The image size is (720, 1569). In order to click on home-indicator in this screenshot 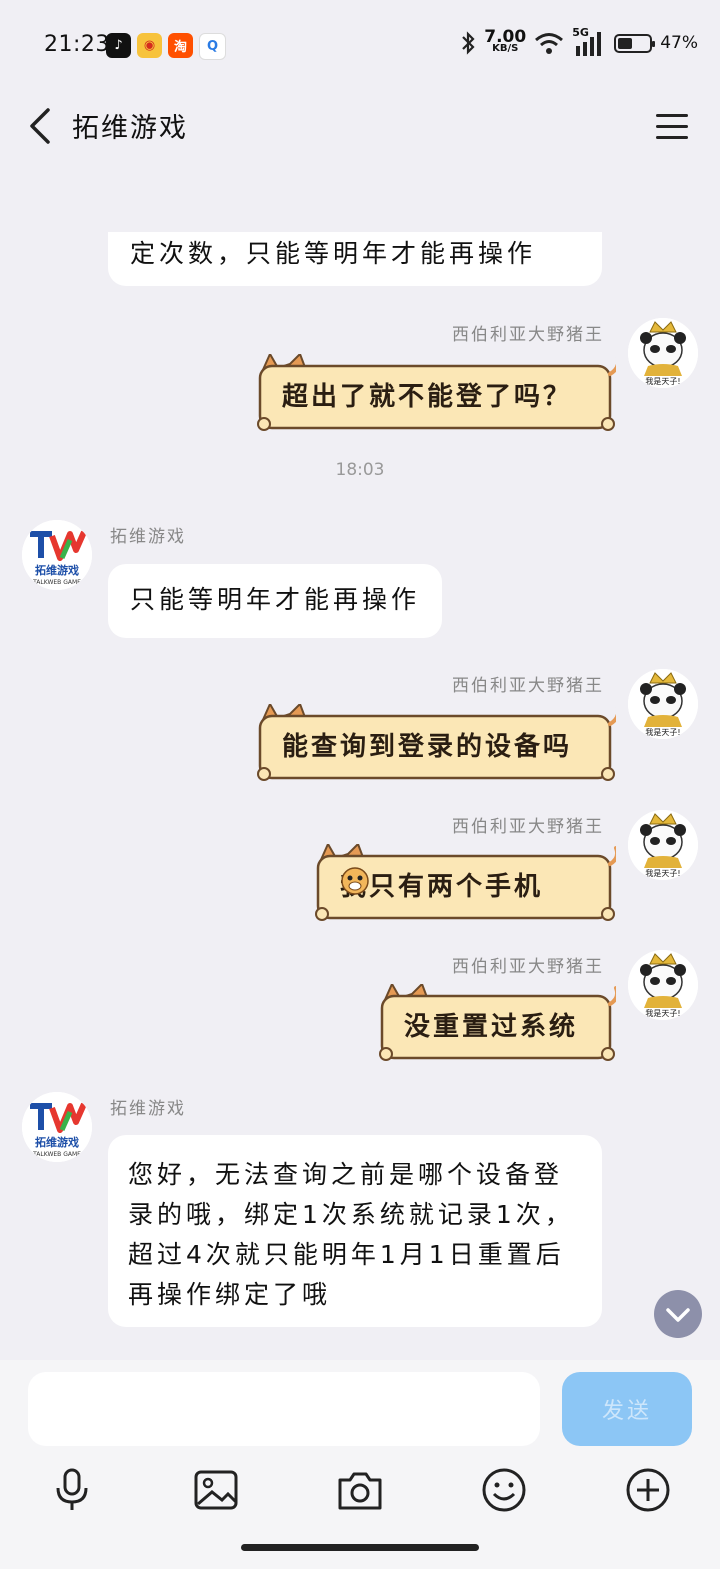, I will do `click(360, 1547)`.